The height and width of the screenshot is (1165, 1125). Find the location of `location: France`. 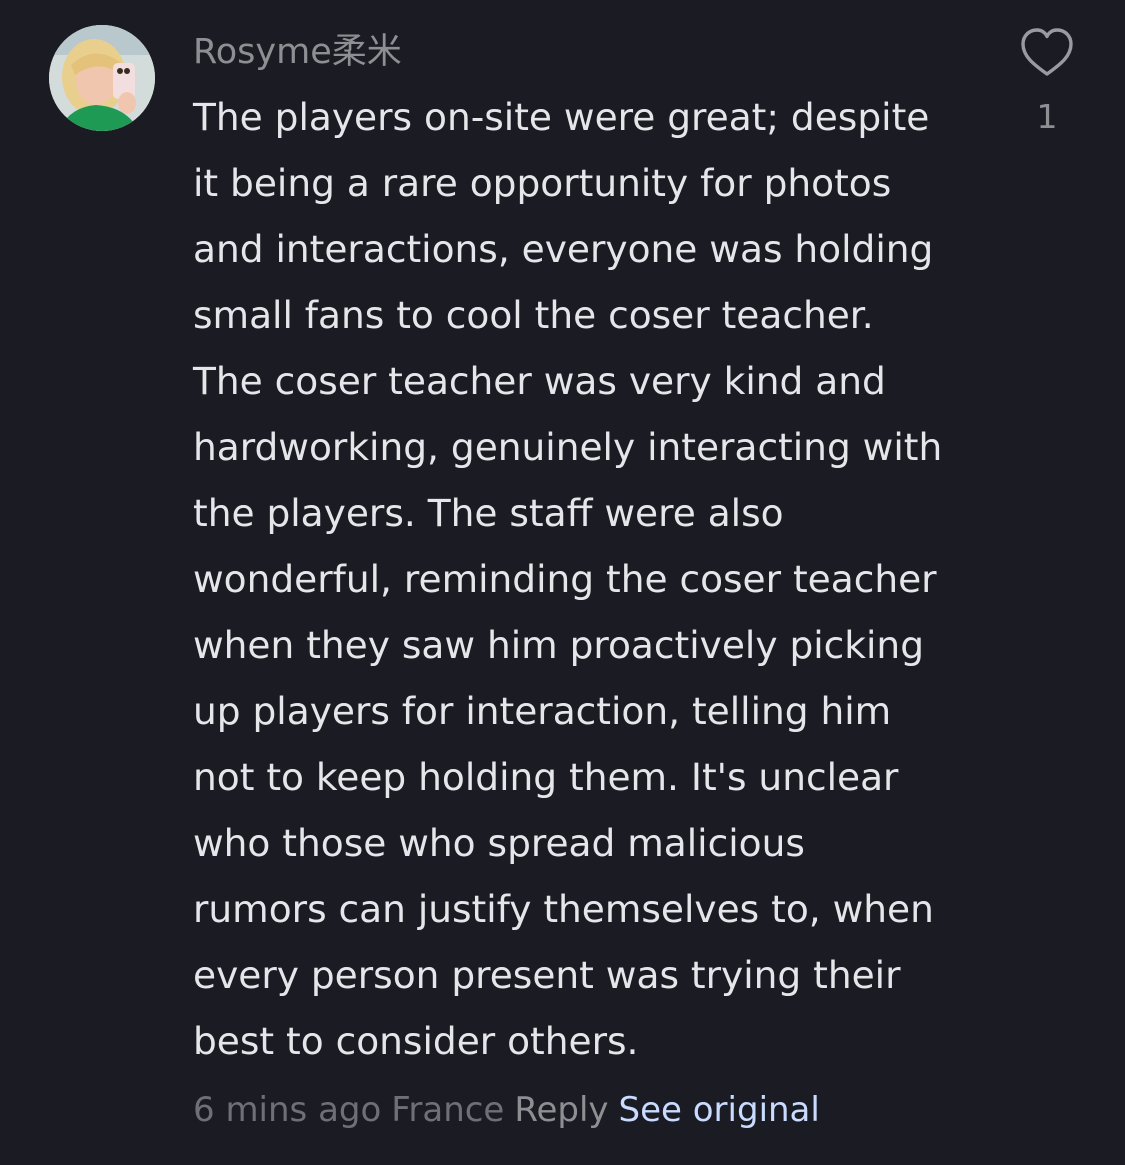

location: France is located at coordinates (448, 1110).